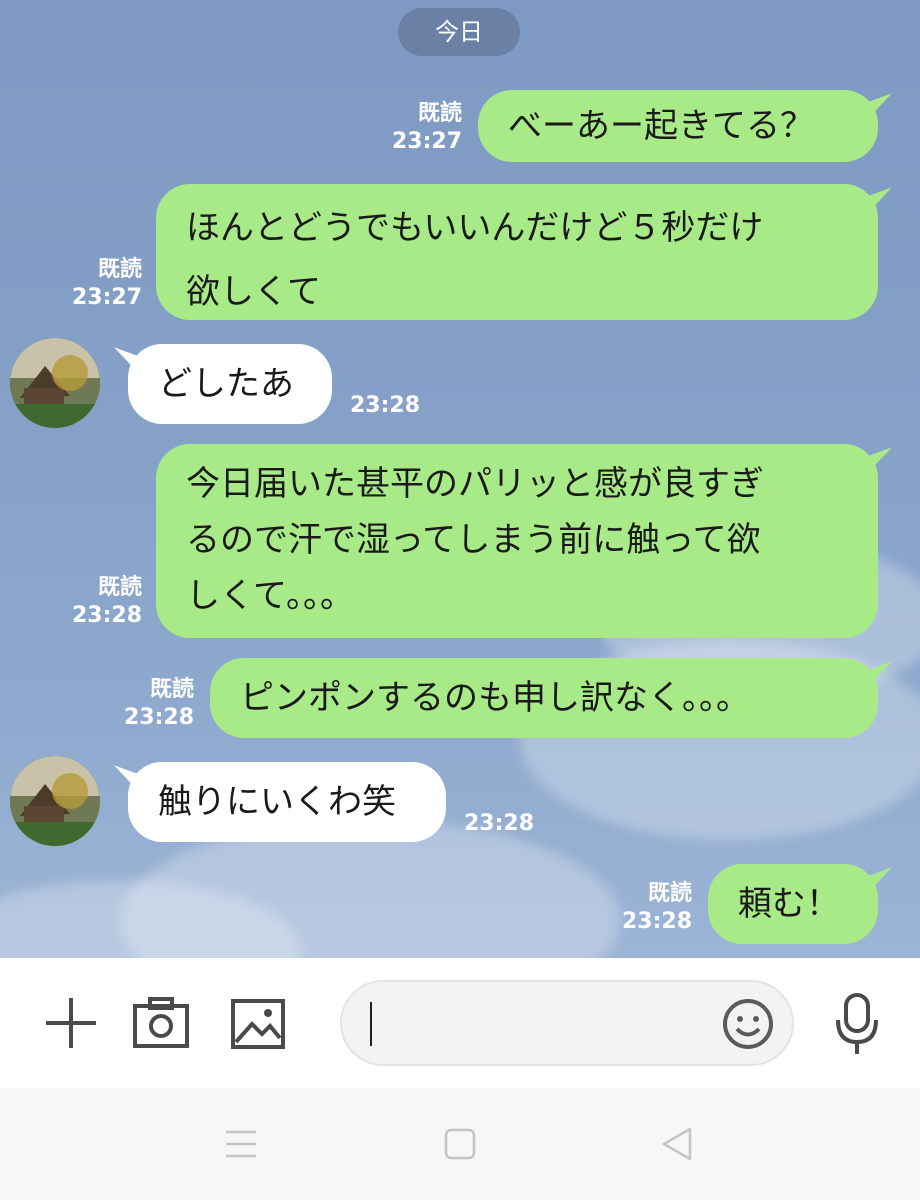 The width and height of the screenshot is (920, 1200). Describe the element at coordinates (495, 698) in the screenshot. I see `message-text: ピンポンするのも申し訳なく。。。` at that location.